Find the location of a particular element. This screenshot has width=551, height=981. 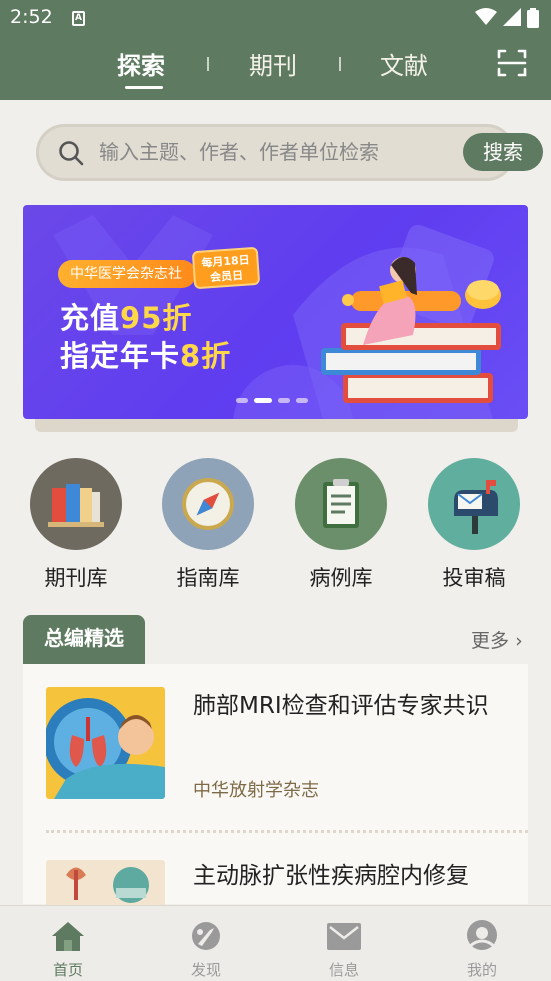

quick-entry-label: 投审稿 is located at coordinates (474, 578).